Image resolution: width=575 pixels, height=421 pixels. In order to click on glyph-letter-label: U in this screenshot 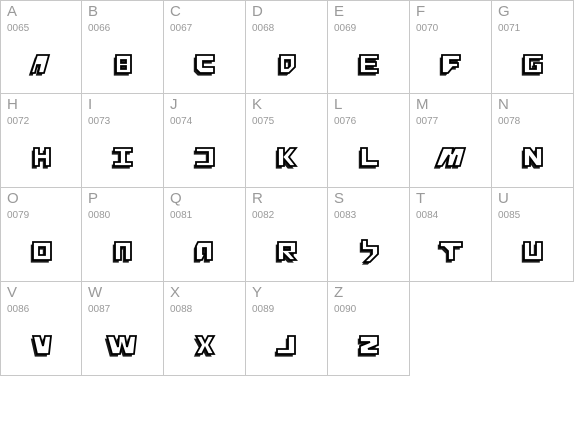, I will do `click(503, 198)`.